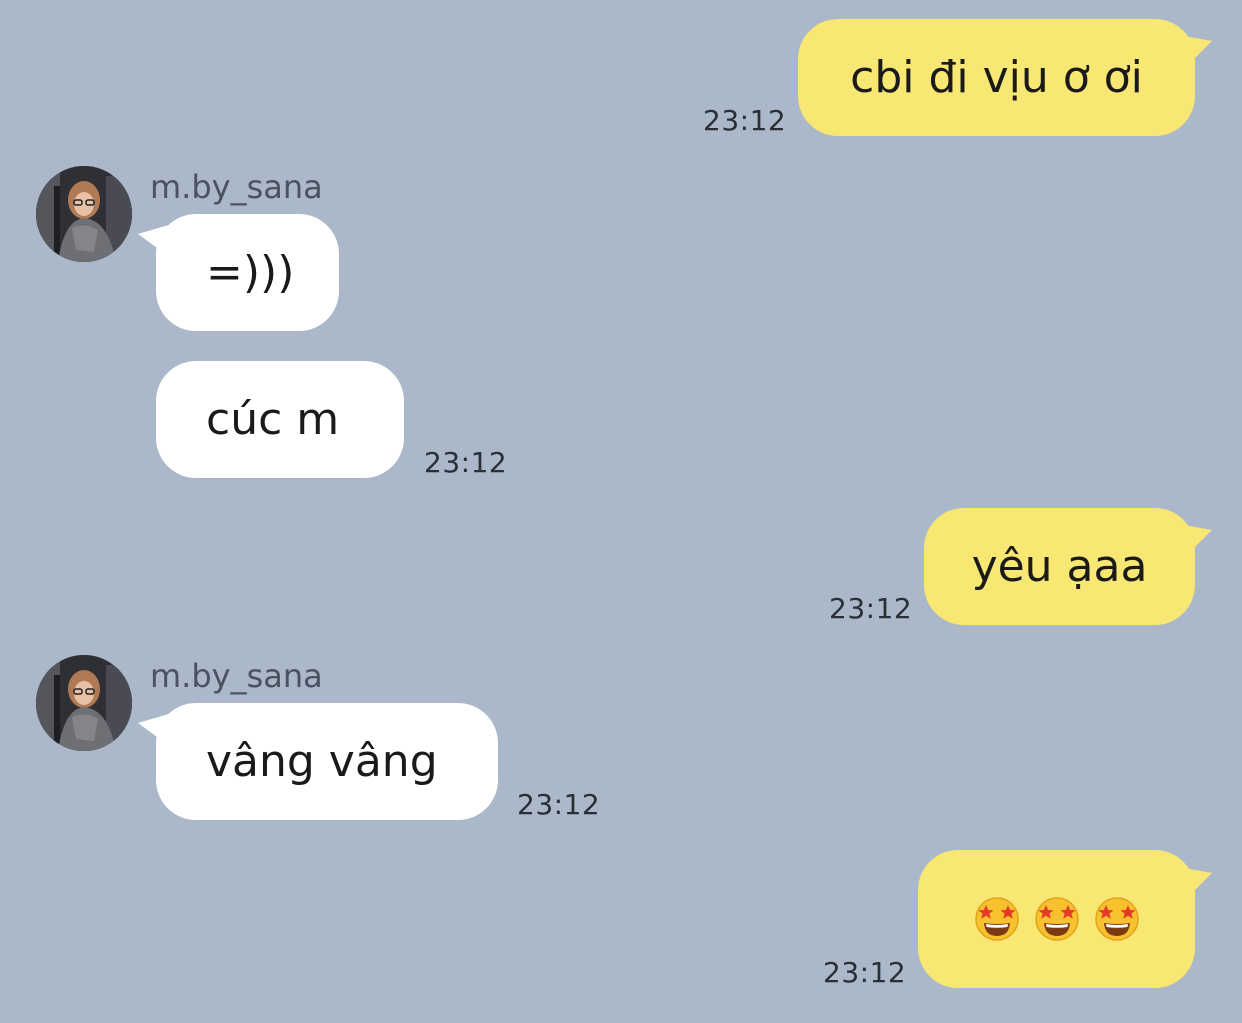 Image resolution: width=1242 pixels, height=1023 pixels. I want to click on outgoing-message-bubble: cbi đi vịu ơ ơi, so click(996, 77).